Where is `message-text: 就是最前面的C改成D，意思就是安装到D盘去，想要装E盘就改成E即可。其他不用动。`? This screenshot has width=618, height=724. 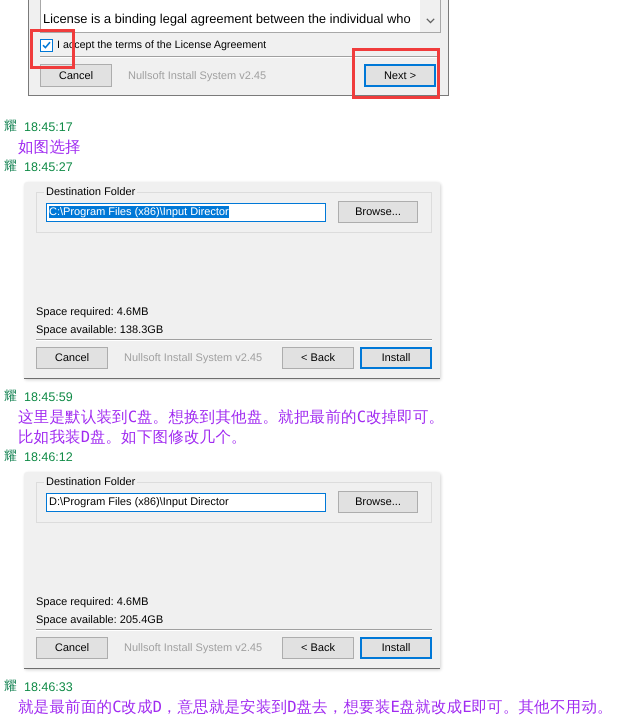
message-text: 就是最前面的C改成D，意思就是安装到D盘去，想要装E盘就改成E即可。其他不用动。 is located at coordinates (315, 707).